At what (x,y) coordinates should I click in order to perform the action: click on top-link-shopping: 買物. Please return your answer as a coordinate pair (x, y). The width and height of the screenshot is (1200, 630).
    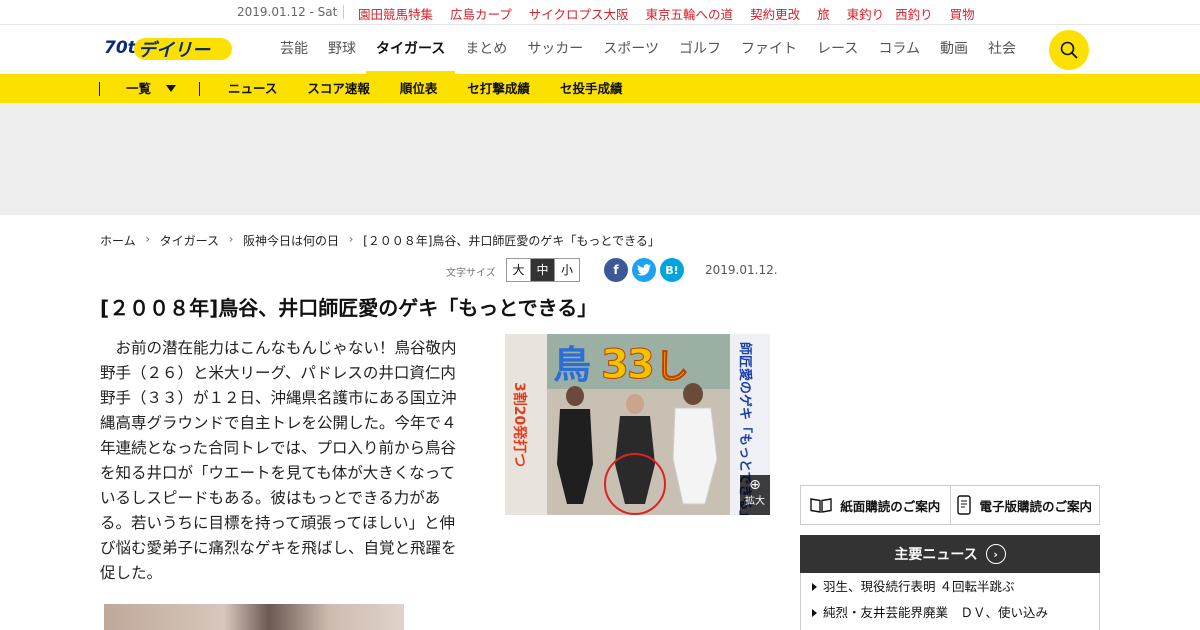
    Looking at the image, I should click on (962, 13).